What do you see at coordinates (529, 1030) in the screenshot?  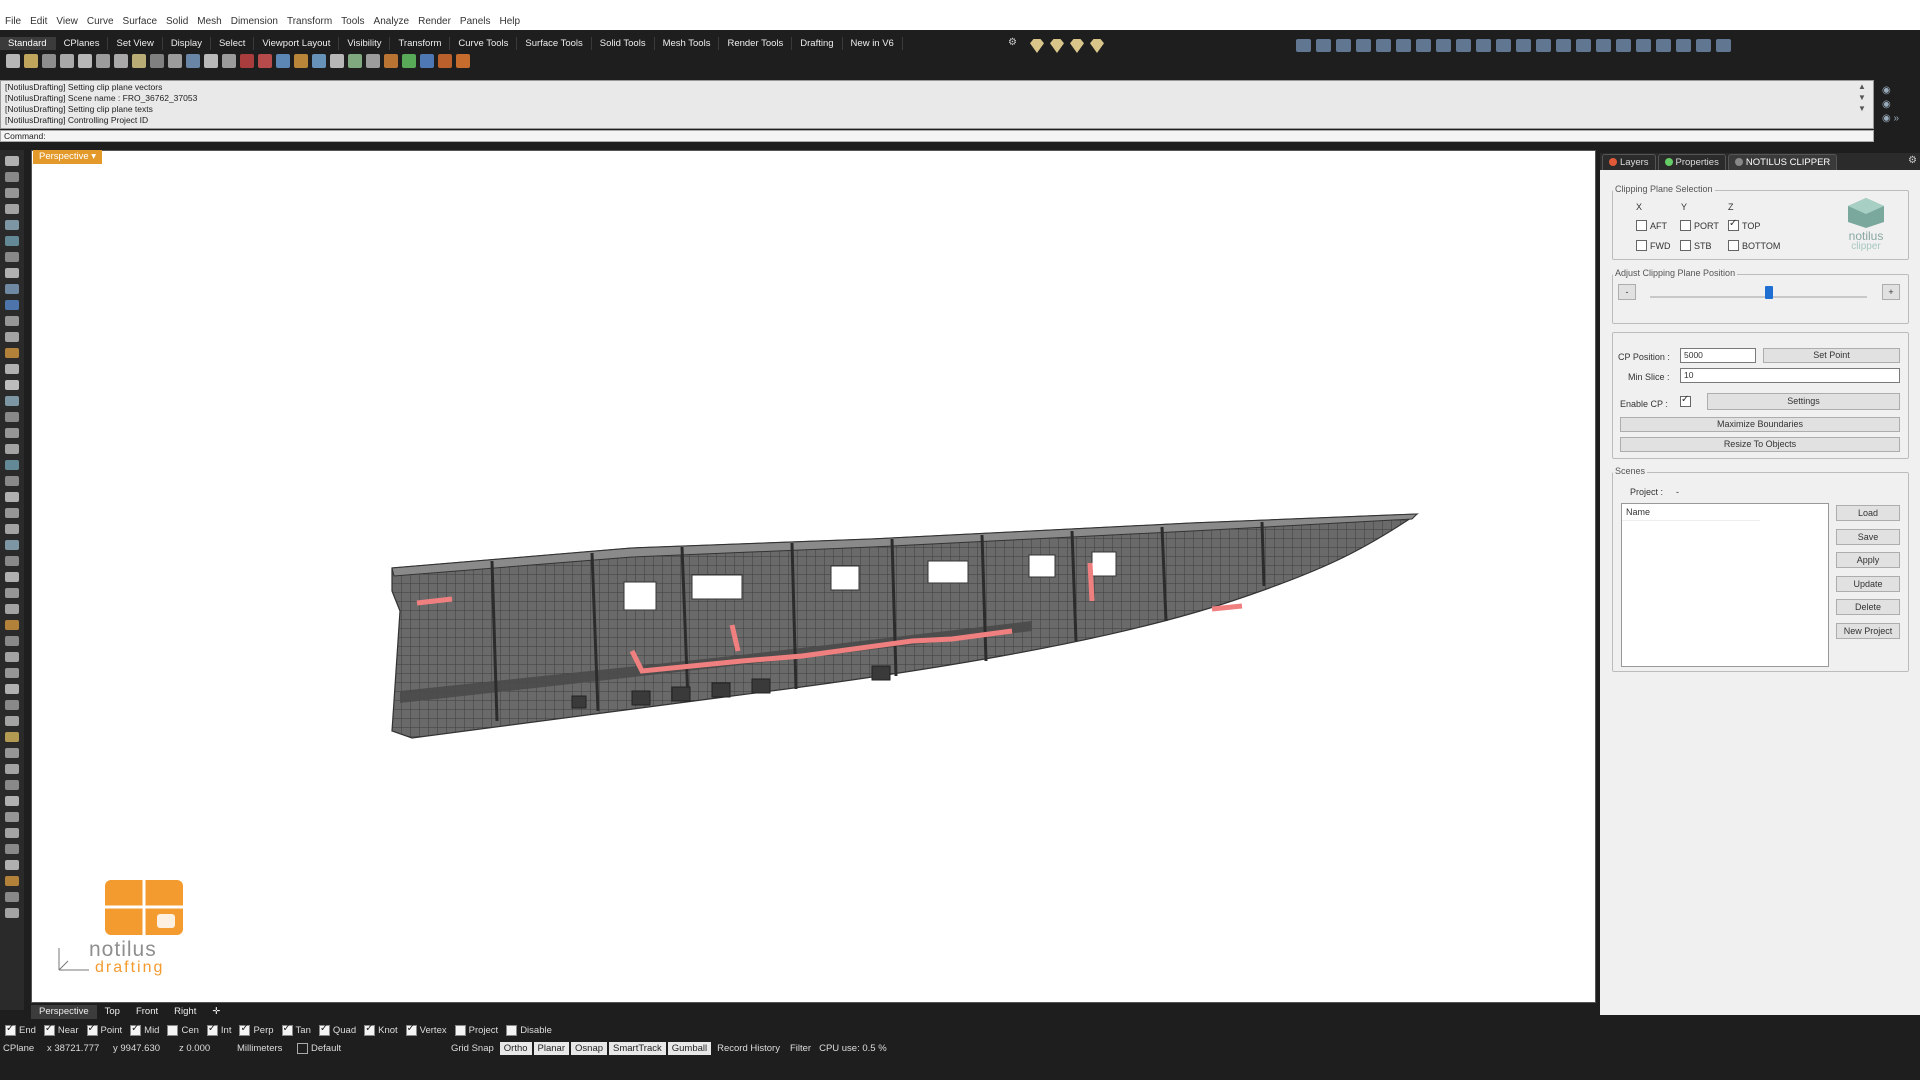 I see `osnap-disable: Disable` at bounding box center [529, 1030].